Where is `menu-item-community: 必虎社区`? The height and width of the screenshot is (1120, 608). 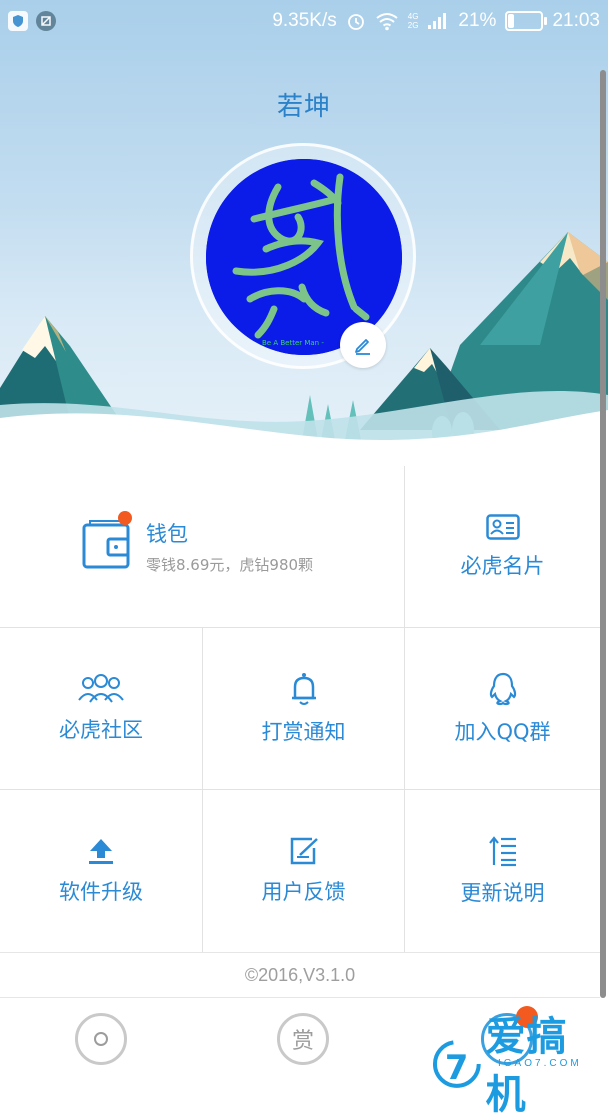
menu-item-community: 必虎社区 is located at coordinates (101, 709).